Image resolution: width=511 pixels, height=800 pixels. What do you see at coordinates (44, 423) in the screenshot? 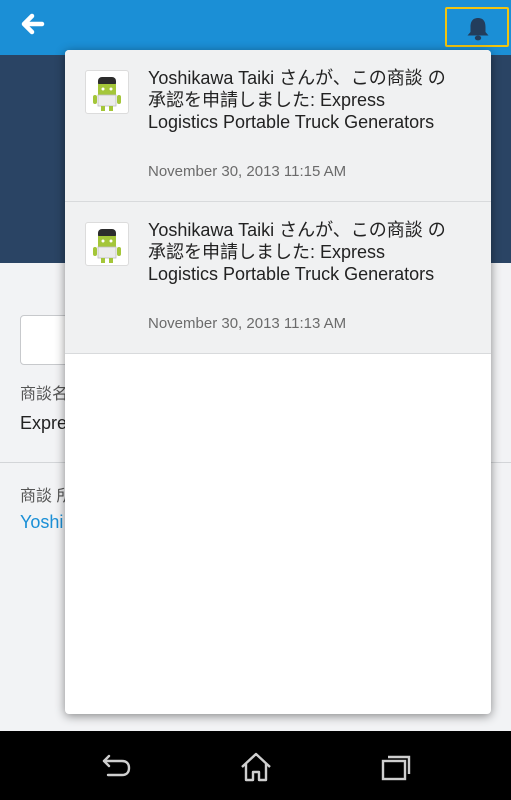
I see `field-value: Expre` at bounding box center [44, 423].